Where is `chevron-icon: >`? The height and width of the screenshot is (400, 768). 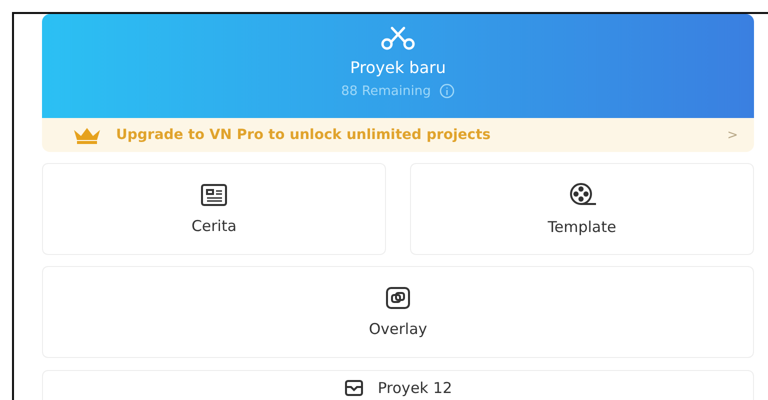
chevron-icon: > is located at coordinates (732, 135).